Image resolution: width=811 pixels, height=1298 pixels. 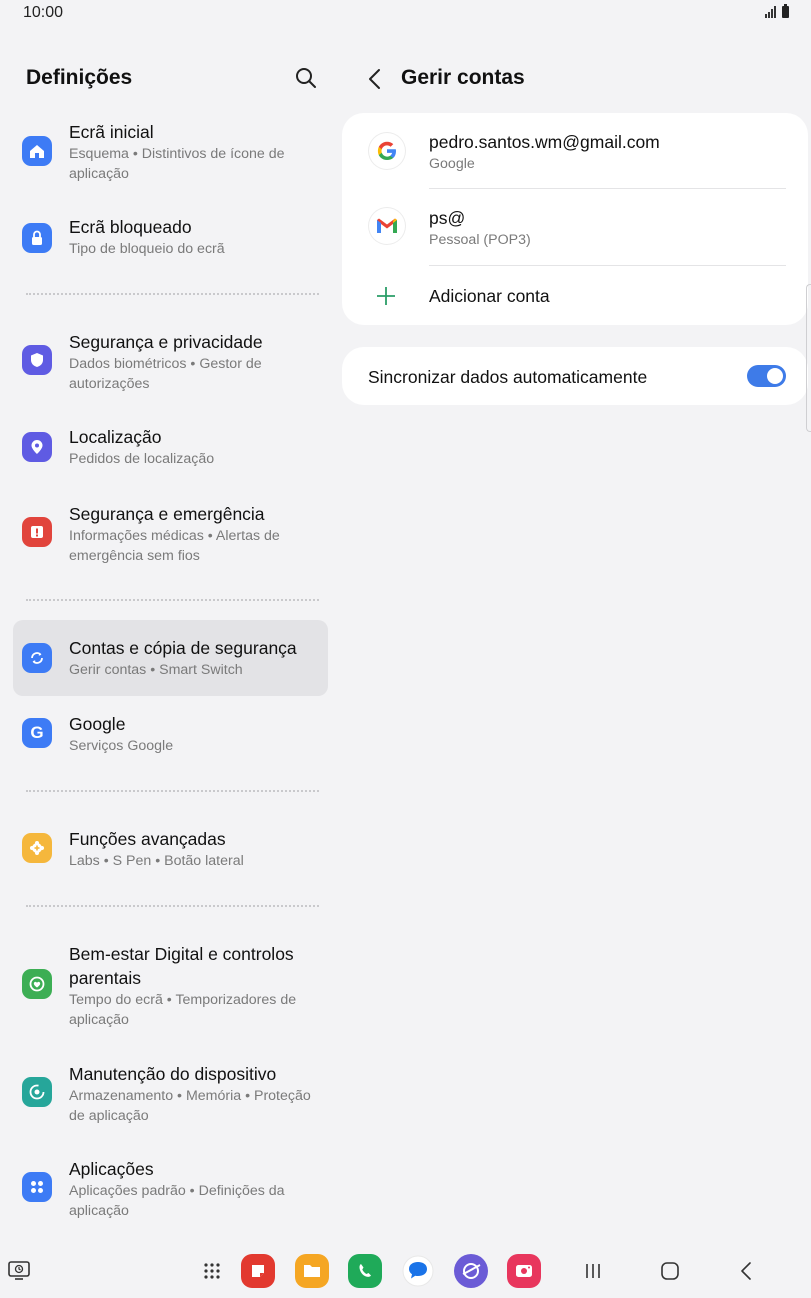 What do you see at coordinates (575, 296) in the screenshot?
I see `add-account-button: Adicionar conta` at bounding box center [575, 296].